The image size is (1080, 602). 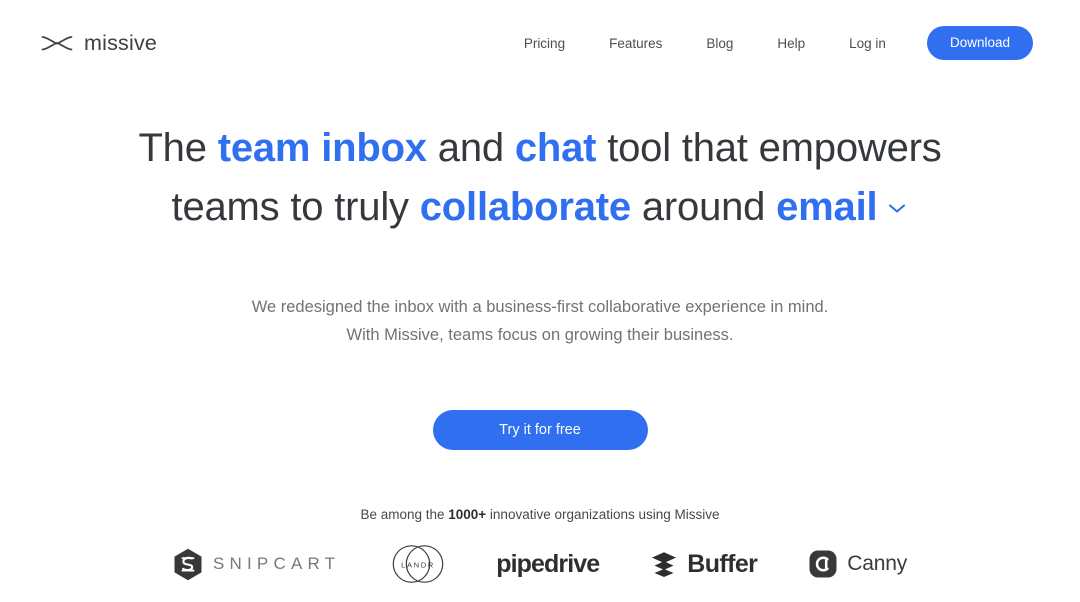 I want to click on brand-logo: missive, so click(x=99, y=43).